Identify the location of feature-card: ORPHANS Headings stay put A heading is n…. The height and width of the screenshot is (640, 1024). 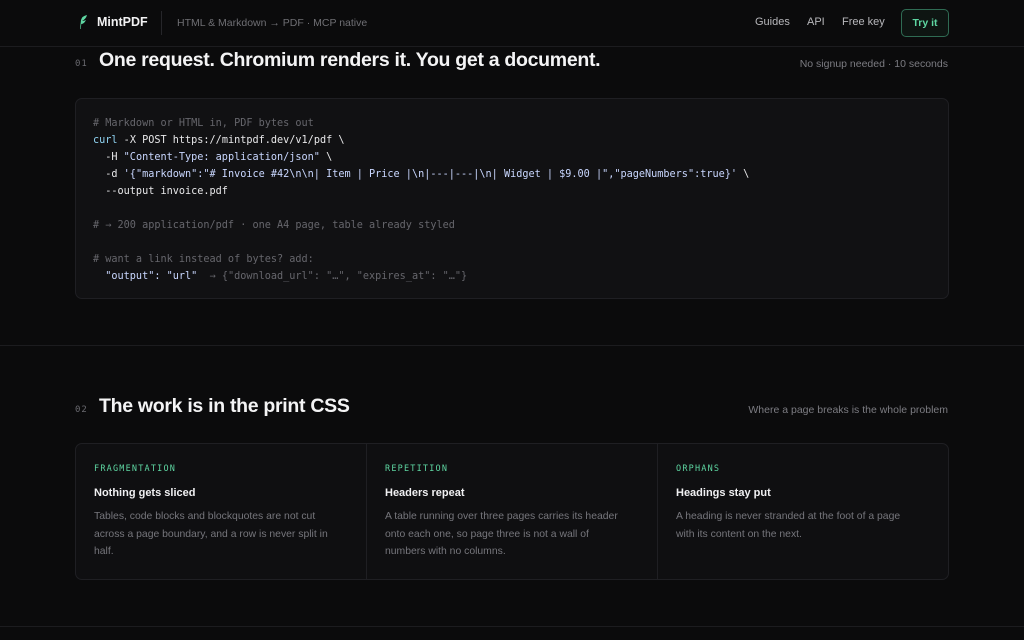
(803, 511).